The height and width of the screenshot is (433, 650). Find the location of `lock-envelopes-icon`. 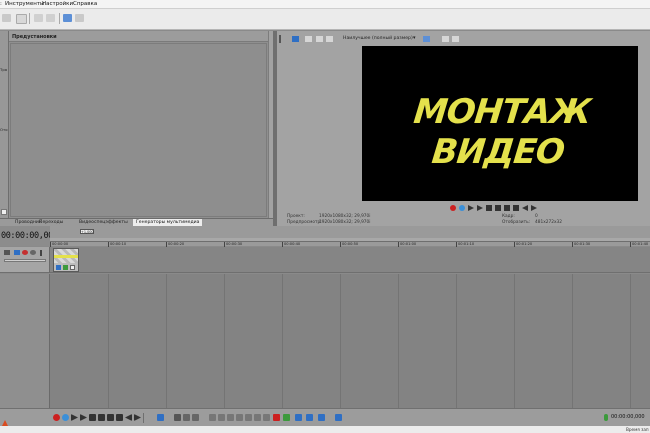

lock-envelopes-icon is located at coordinates (321, 417).